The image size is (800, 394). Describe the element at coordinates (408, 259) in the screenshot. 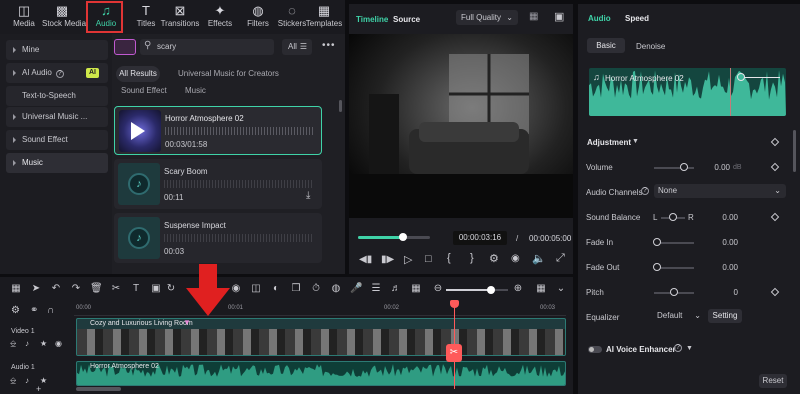

I see `play-icon: ▷` at that location.